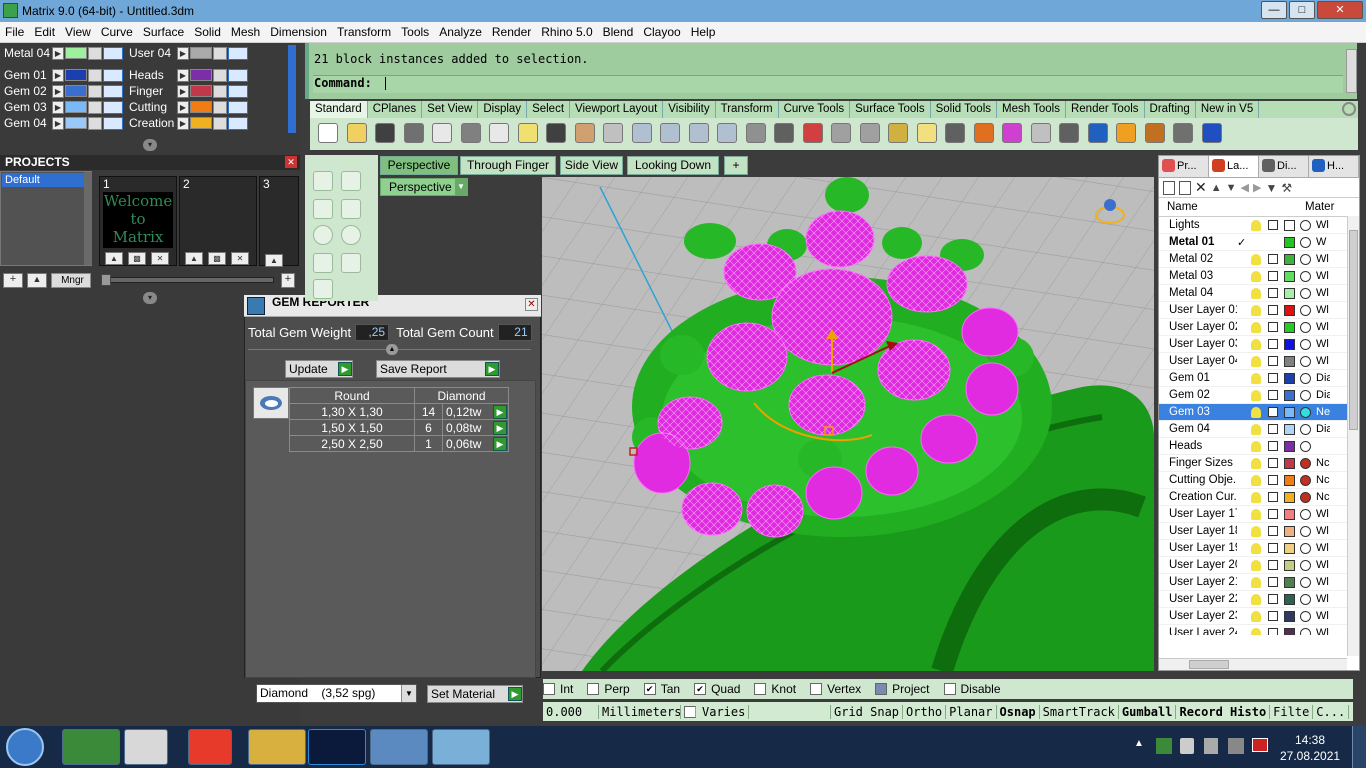 The height and width of the screenshot is (768, 1366). What do you see at coordinates (146, 747) in the screenshot?
I see `yandex-search-icon` at bounding box center [146, 747].